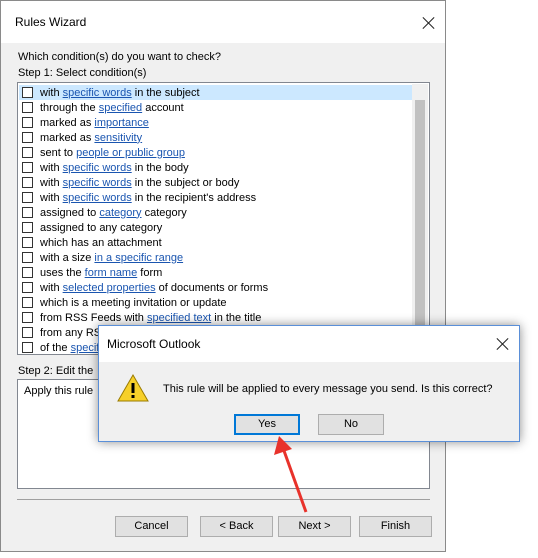 The width and height of the screenshot is (538, 558). I want to click on step1-label: Step 1: Select condition(s), so click(82, 73).